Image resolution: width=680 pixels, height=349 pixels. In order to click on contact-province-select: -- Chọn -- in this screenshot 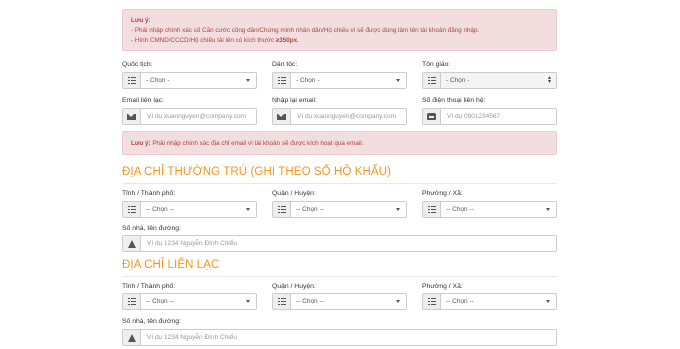, I will do `click(189, 301)`.